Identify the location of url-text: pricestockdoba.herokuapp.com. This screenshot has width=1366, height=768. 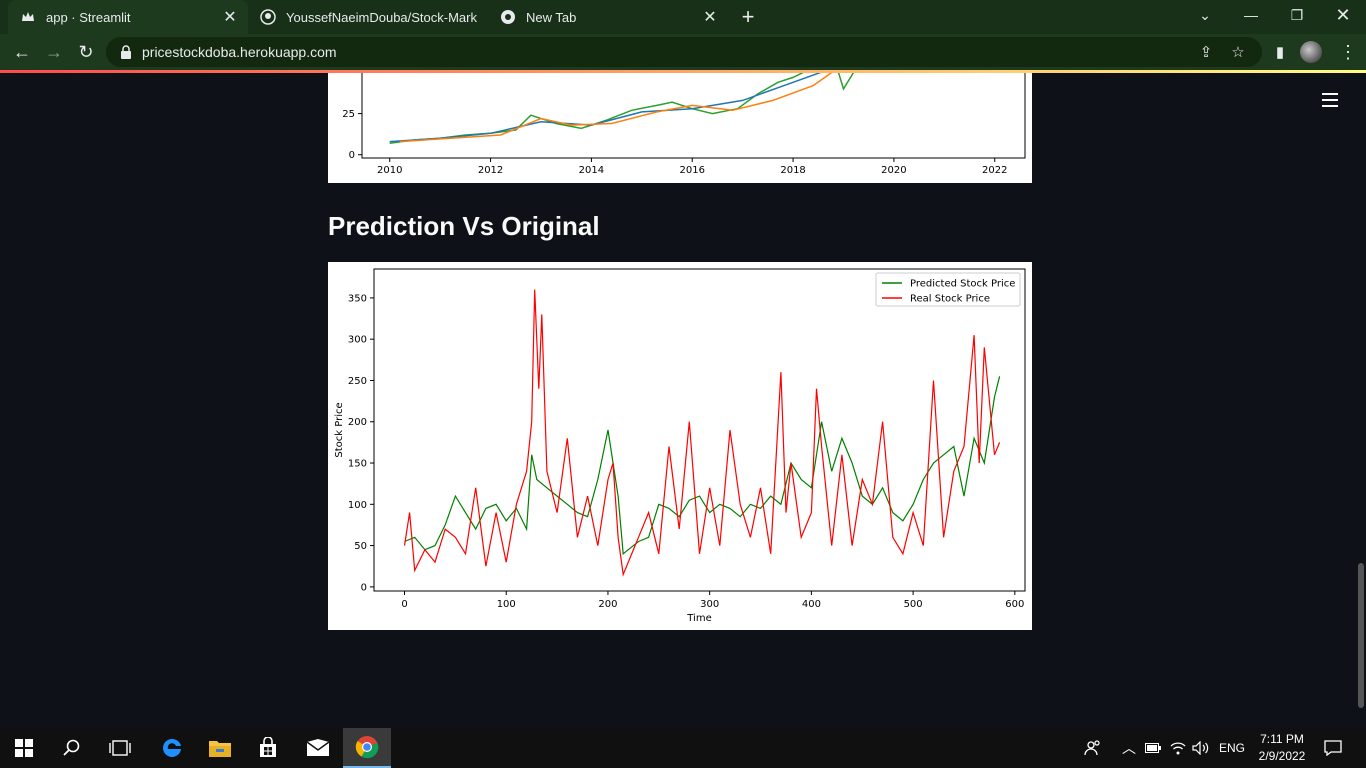
(239, 52).